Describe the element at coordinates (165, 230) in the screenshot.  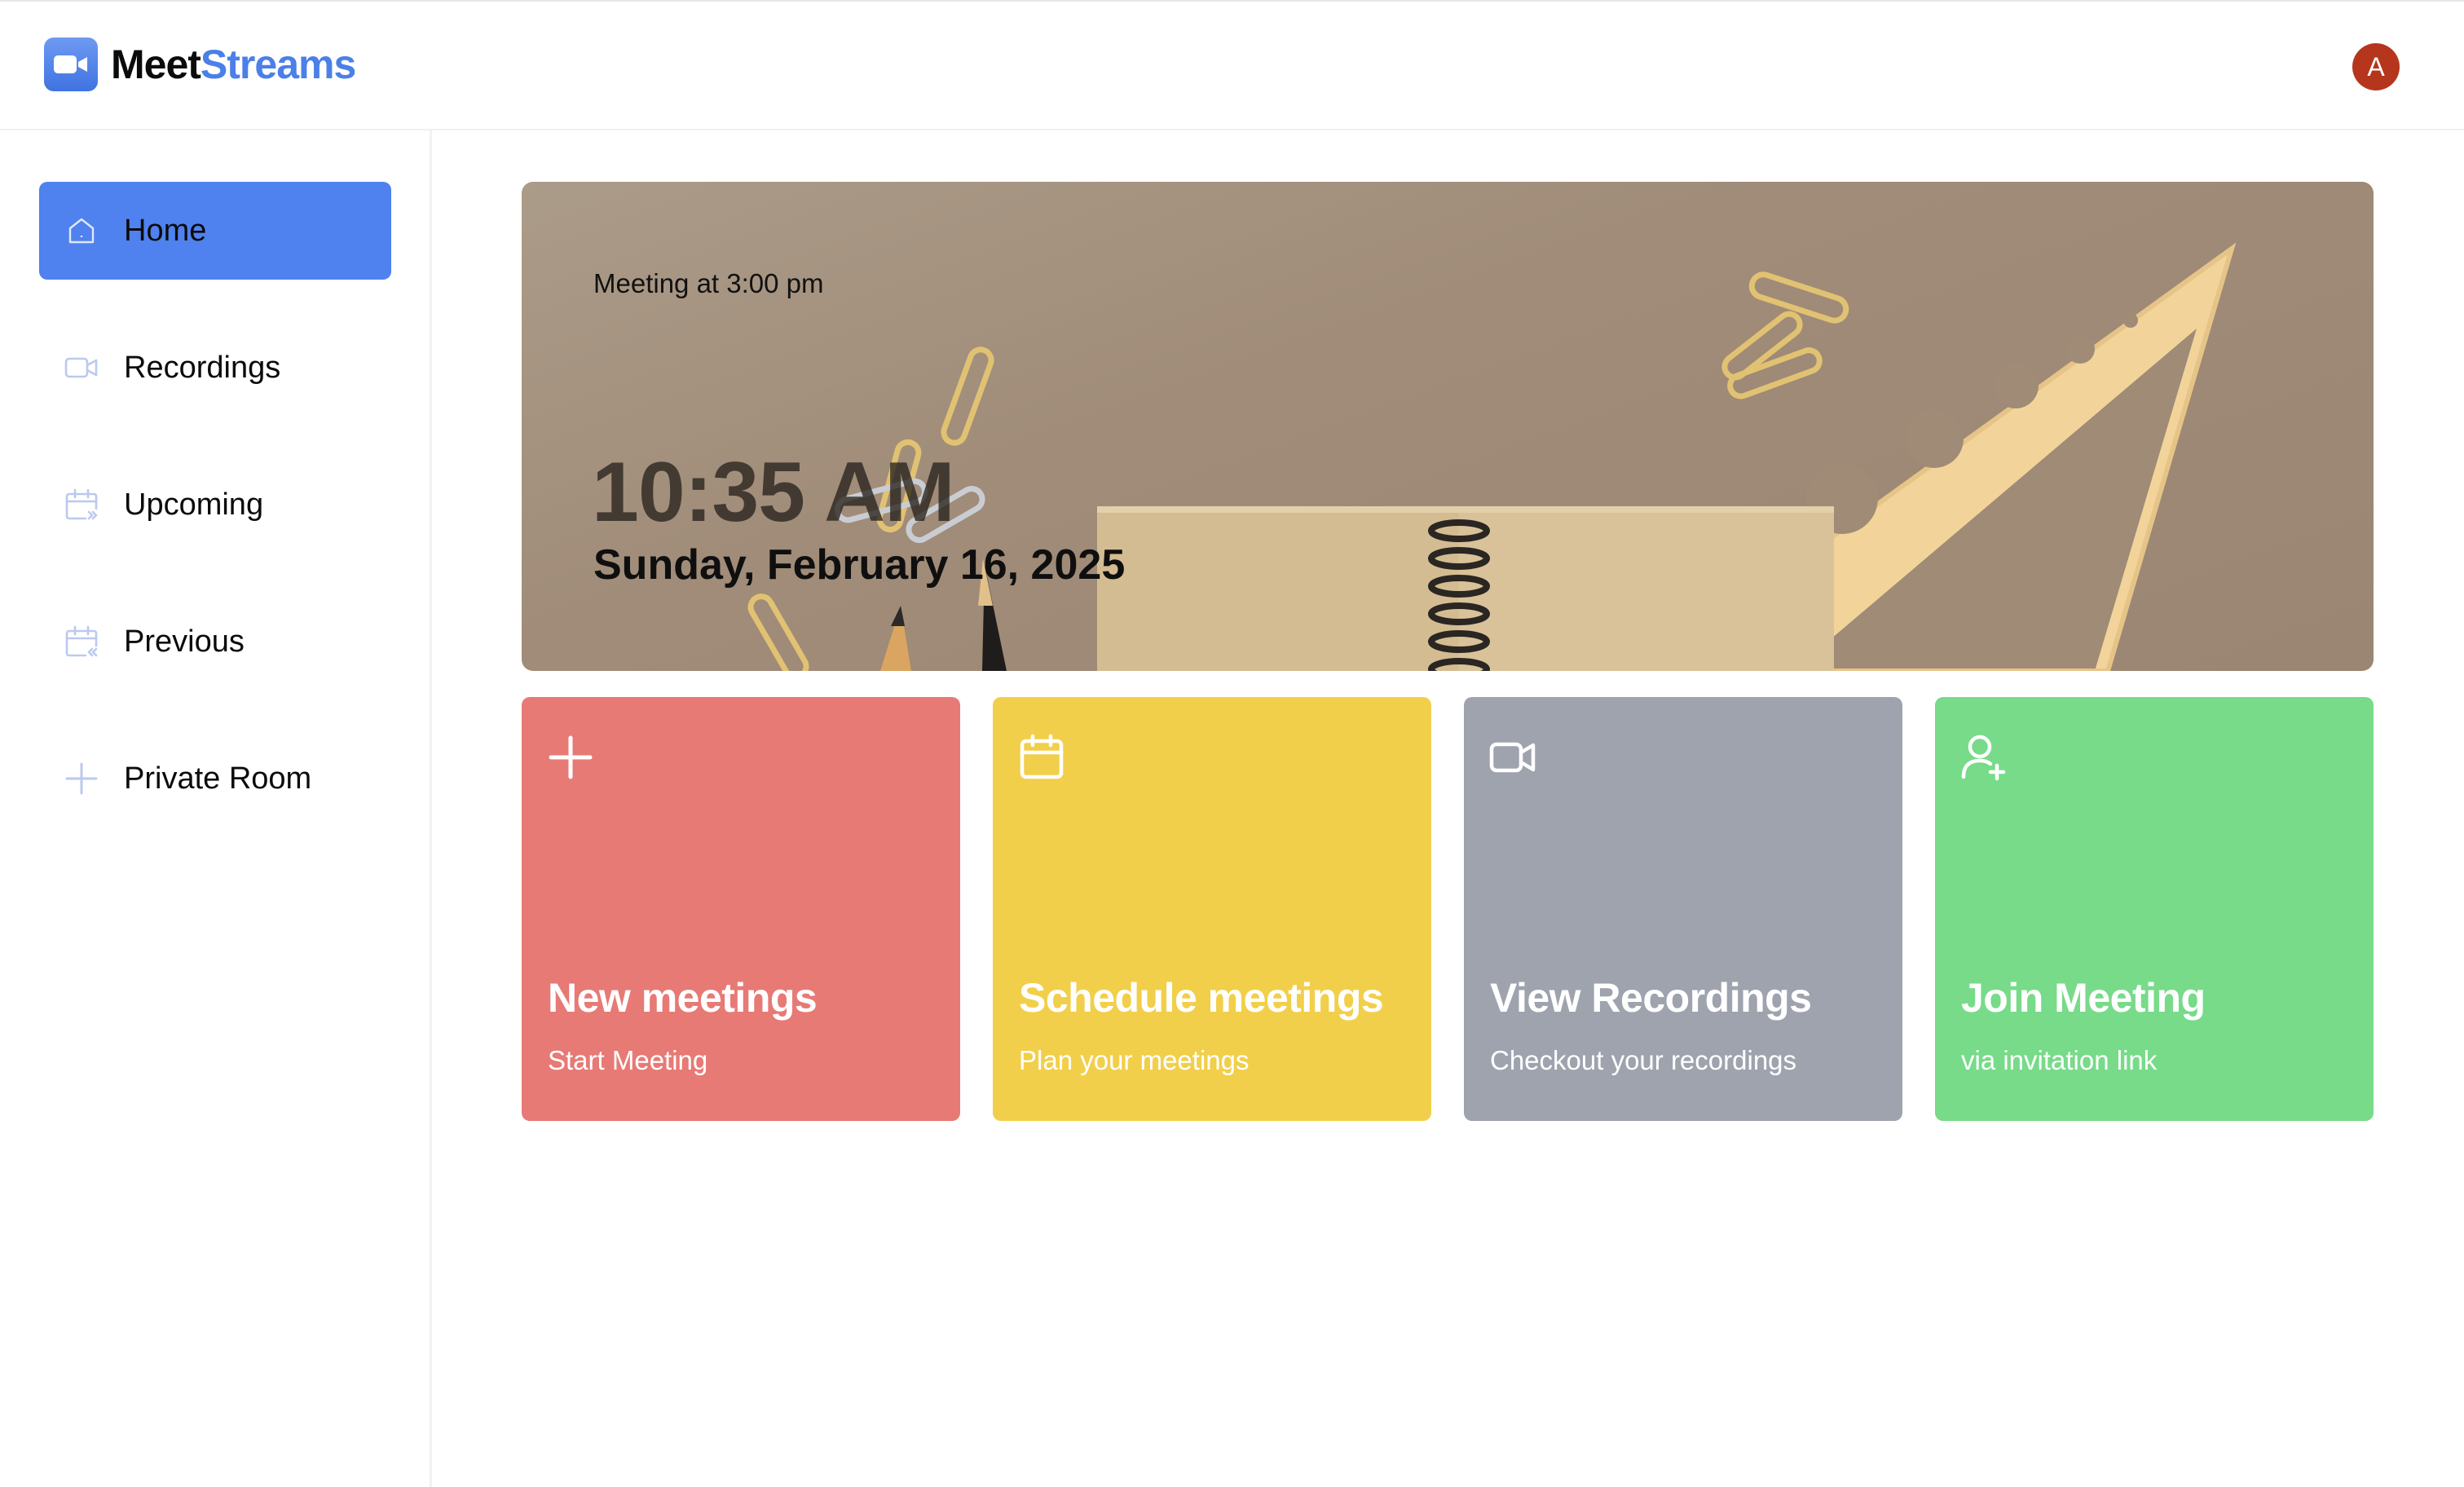
I see `sidebar-item-label: Home` at that location.